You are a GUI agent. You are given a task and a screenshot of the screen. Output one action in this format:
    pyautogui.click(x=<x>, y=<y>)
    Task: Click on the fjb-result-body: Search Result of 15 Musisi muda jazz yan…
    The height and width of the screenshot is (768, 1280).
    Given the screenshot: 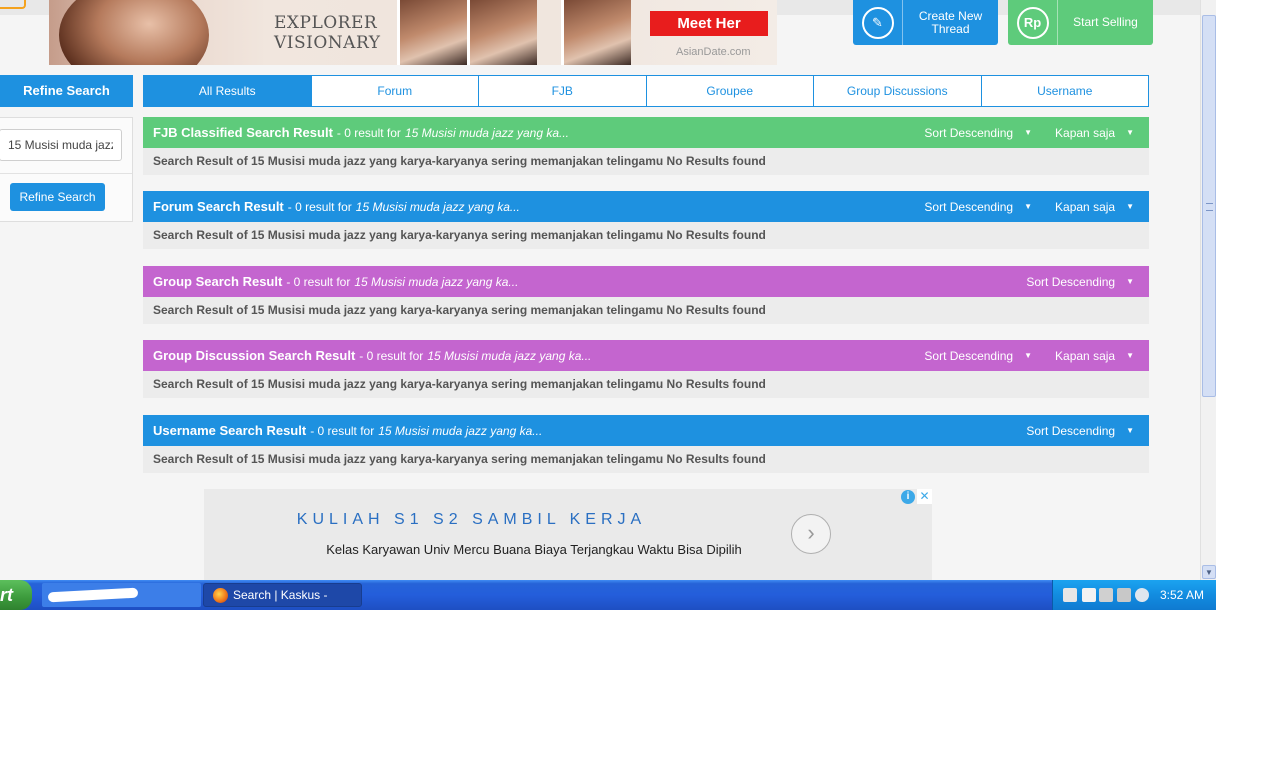 What is the action you would take?
    pyautogui.click(x=646, y=161)
    